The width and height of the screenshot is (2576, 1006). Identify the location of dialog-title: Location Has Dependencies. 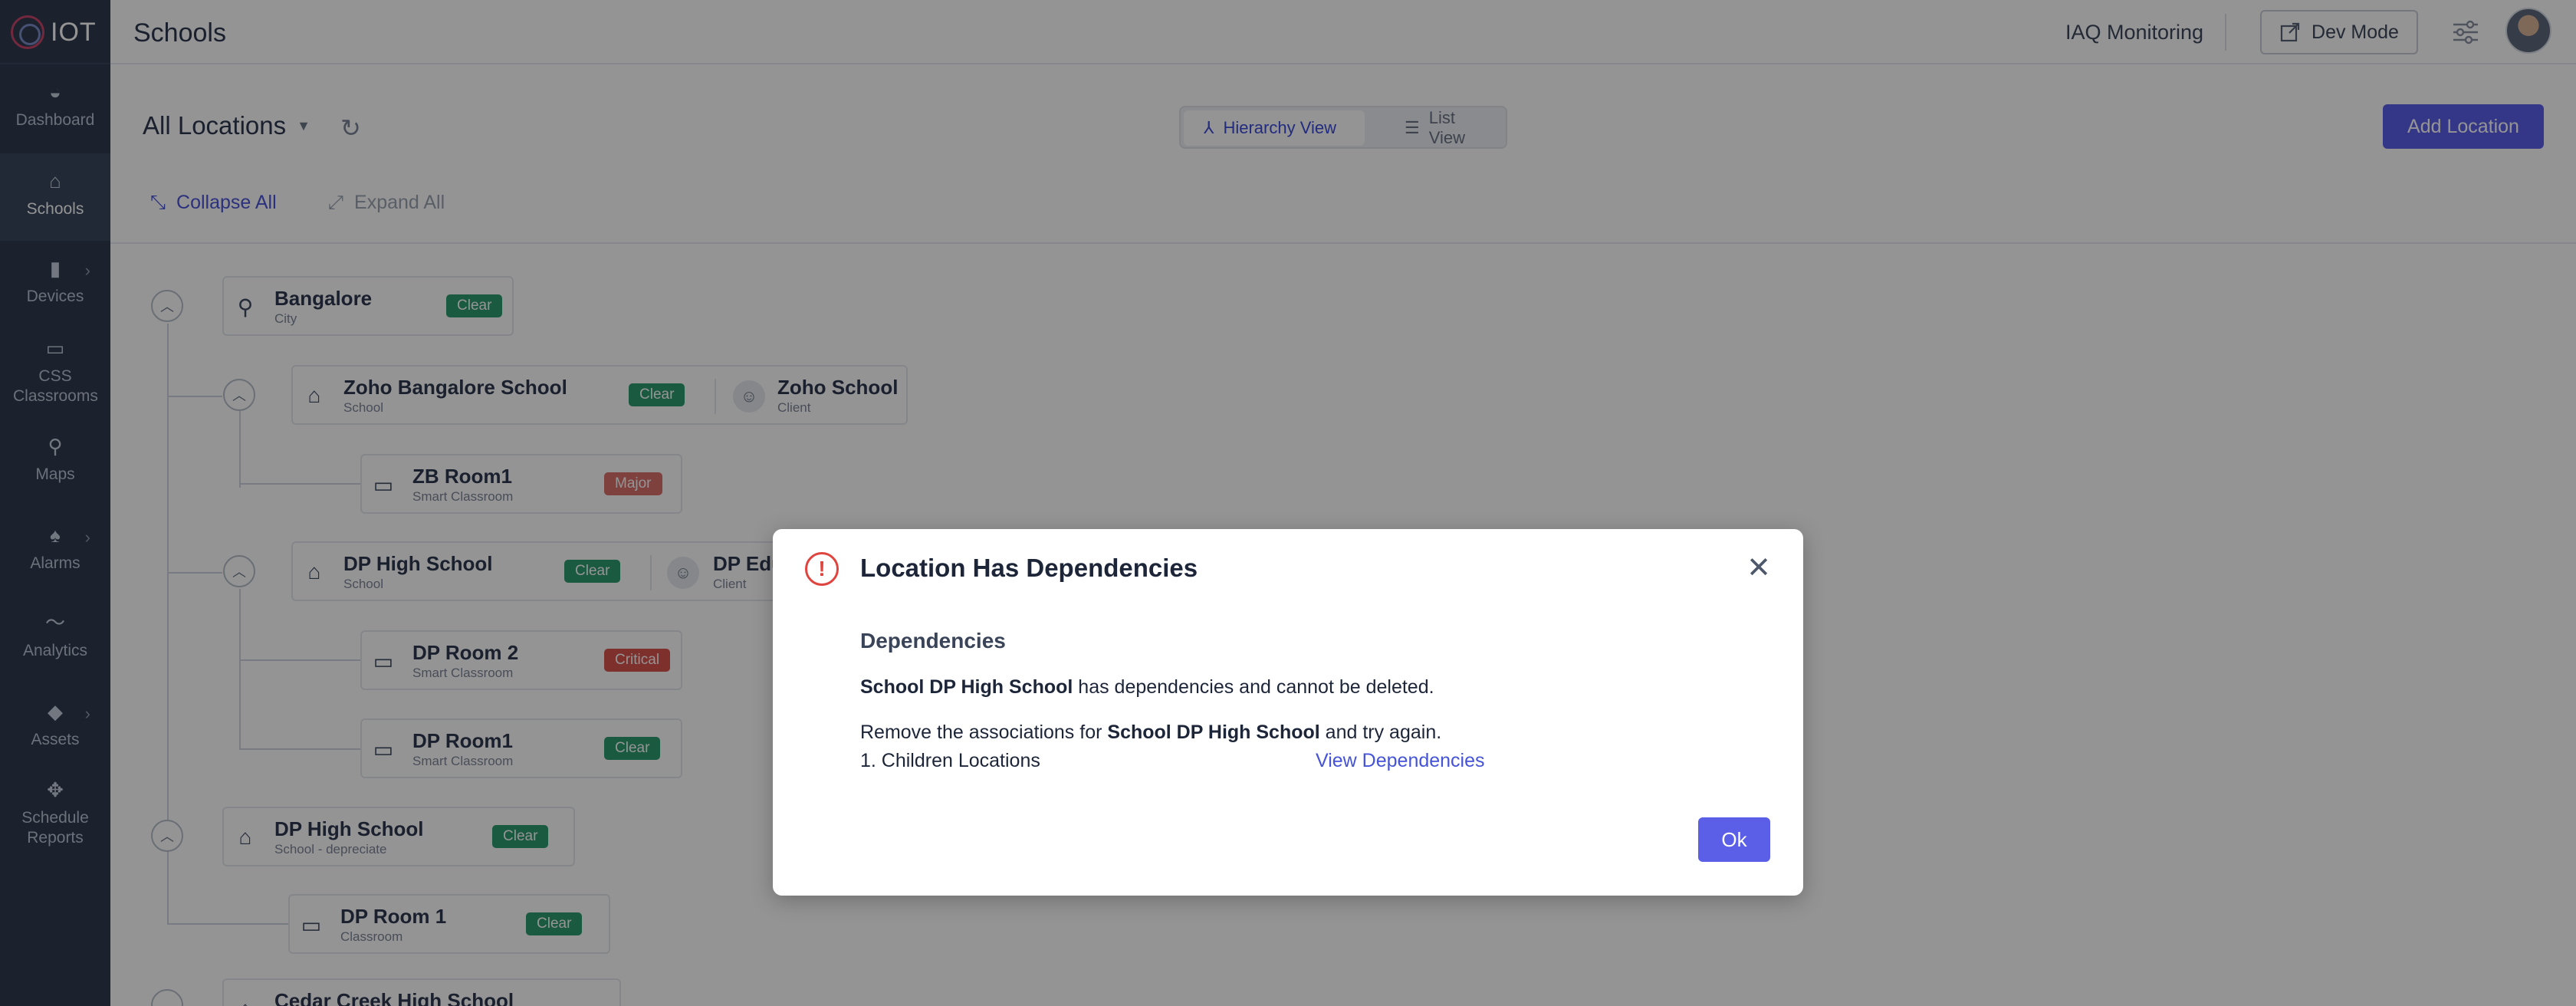
(1029, 568).